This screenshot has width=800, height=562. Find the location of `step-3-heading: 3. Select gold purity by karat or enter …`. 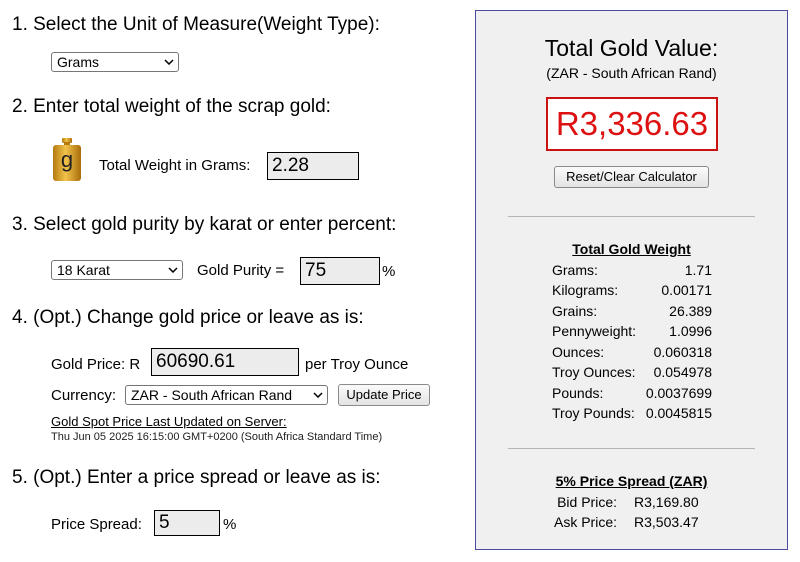

step-3-heading: 3. Select gold purity by karat or enter … is located at coordinates (204, 224).